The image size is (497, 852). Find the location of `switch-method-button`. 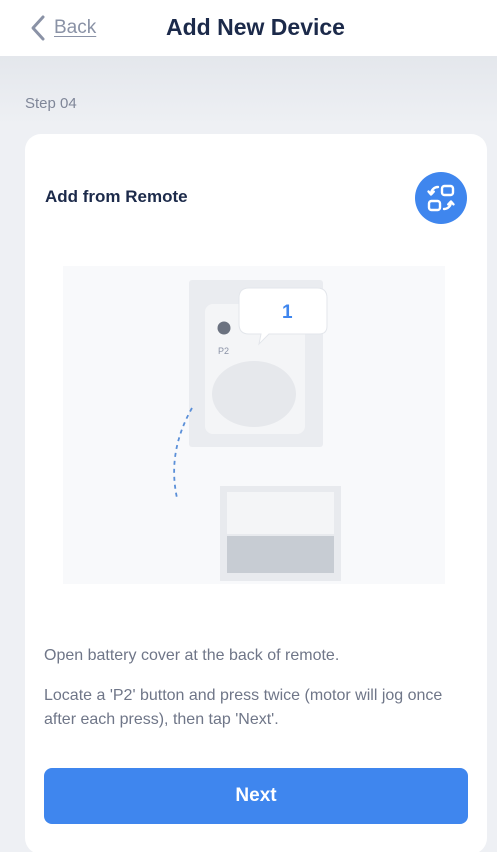

switch-method-button is located at coordinates (441, 198).